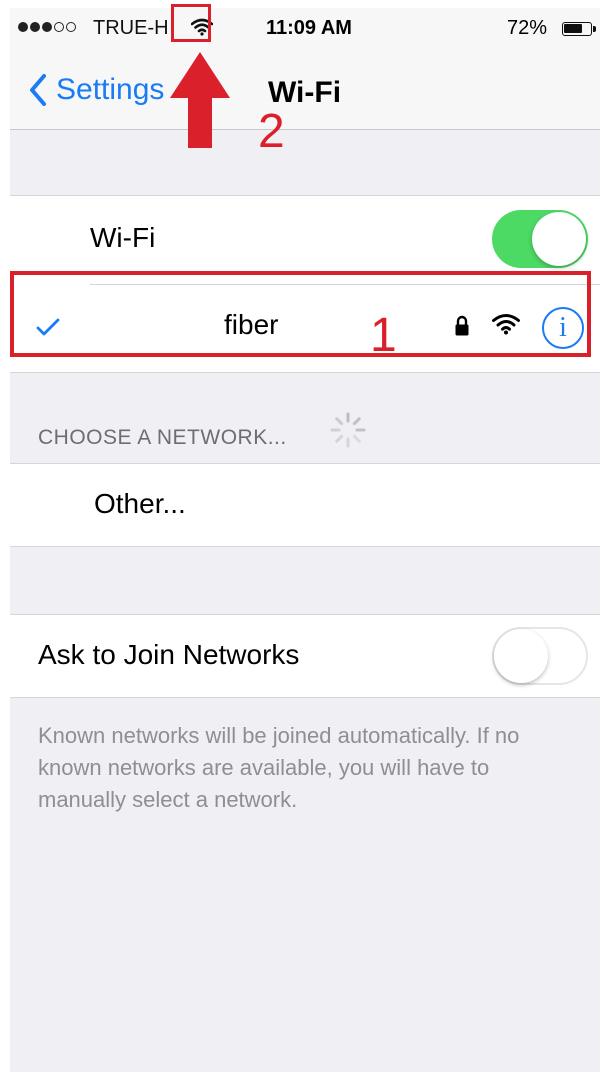 Image resolution: width=606 pixels, height=1079 pixels. I want to click on battery-percent: 72%, so click(527, 28).